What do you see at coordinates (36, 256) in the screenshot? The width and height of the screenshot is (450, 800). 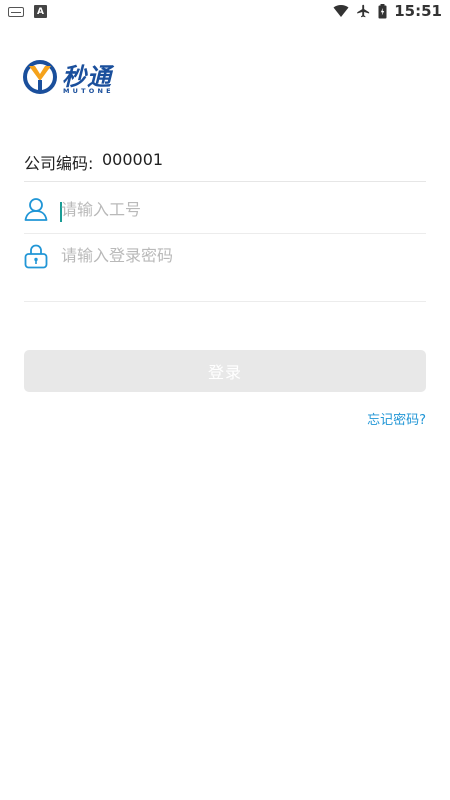 I see `lock-icon` at bounding box center [36, 256].